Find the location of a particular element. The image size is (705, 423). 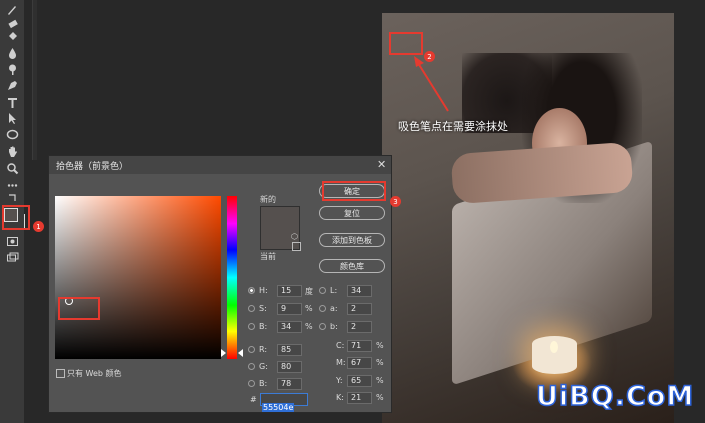

paint-bucket-icon is located at coordinates (12, 37).